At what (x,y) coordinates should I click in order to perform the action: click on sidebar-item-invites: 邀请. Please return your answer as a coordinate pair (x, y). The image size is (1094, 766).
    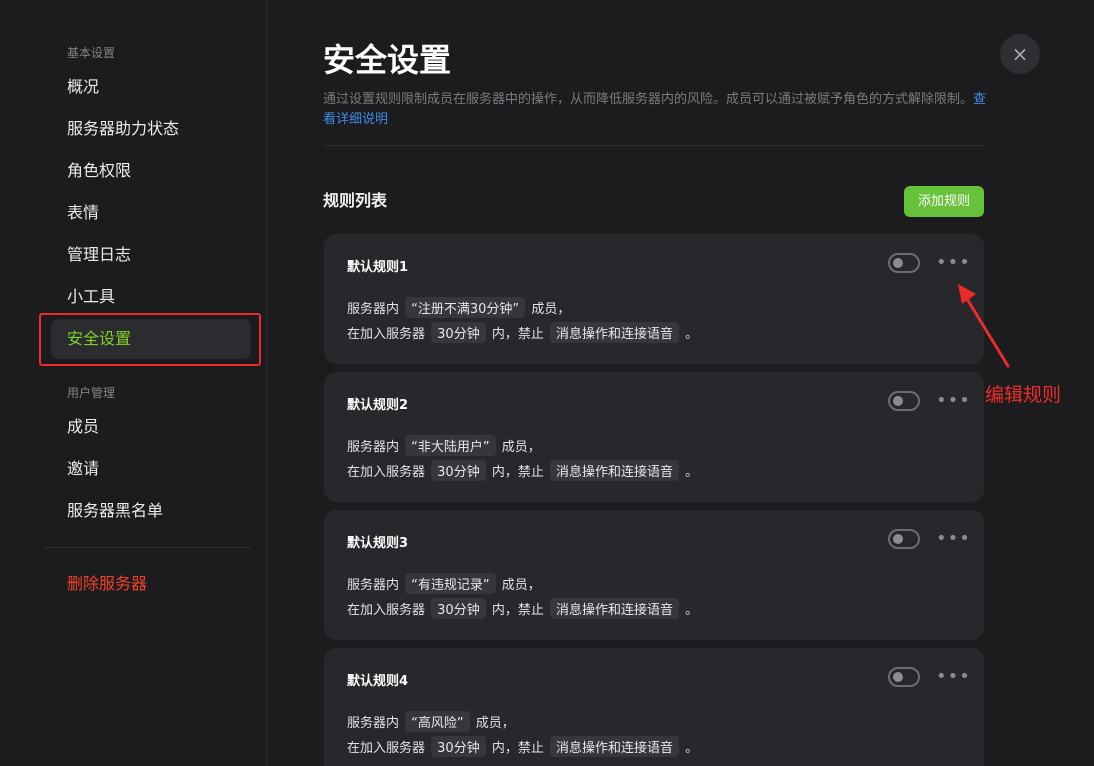
    Looking at the image, I should click on (151, 469).